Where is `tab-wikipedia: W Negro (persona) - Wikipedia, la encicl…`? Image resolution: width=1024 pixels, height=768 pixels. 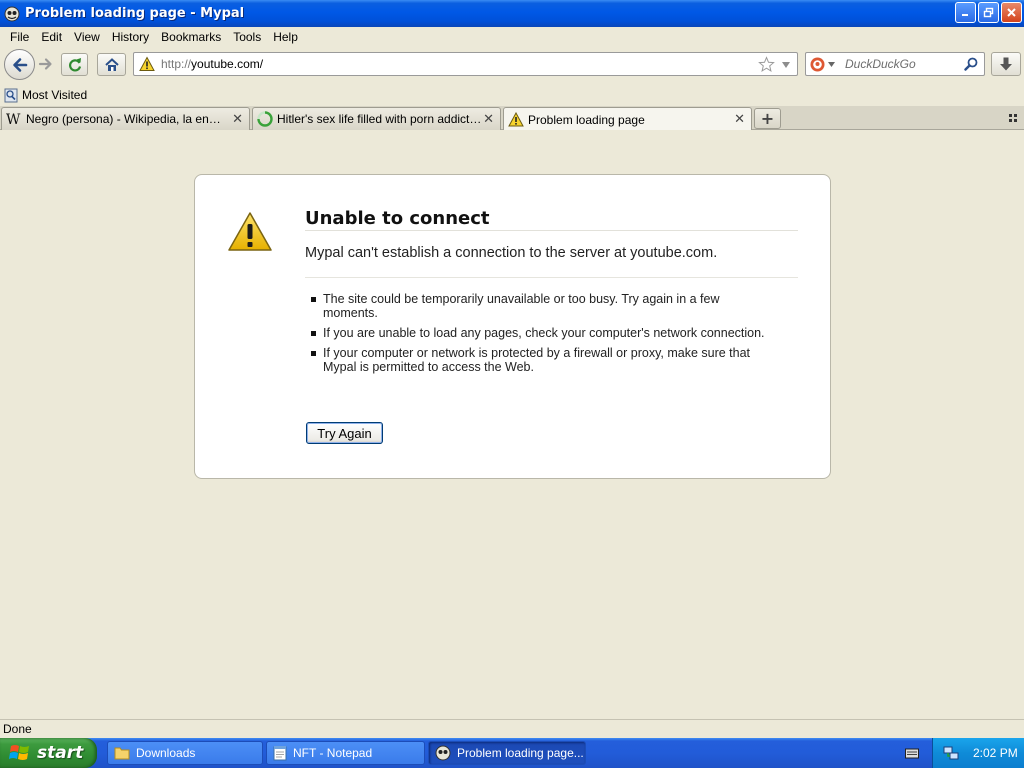 tab-wikipedia: W Negro (persona) - Wikipedia, la encicl… is located at coordinates (125, 118).